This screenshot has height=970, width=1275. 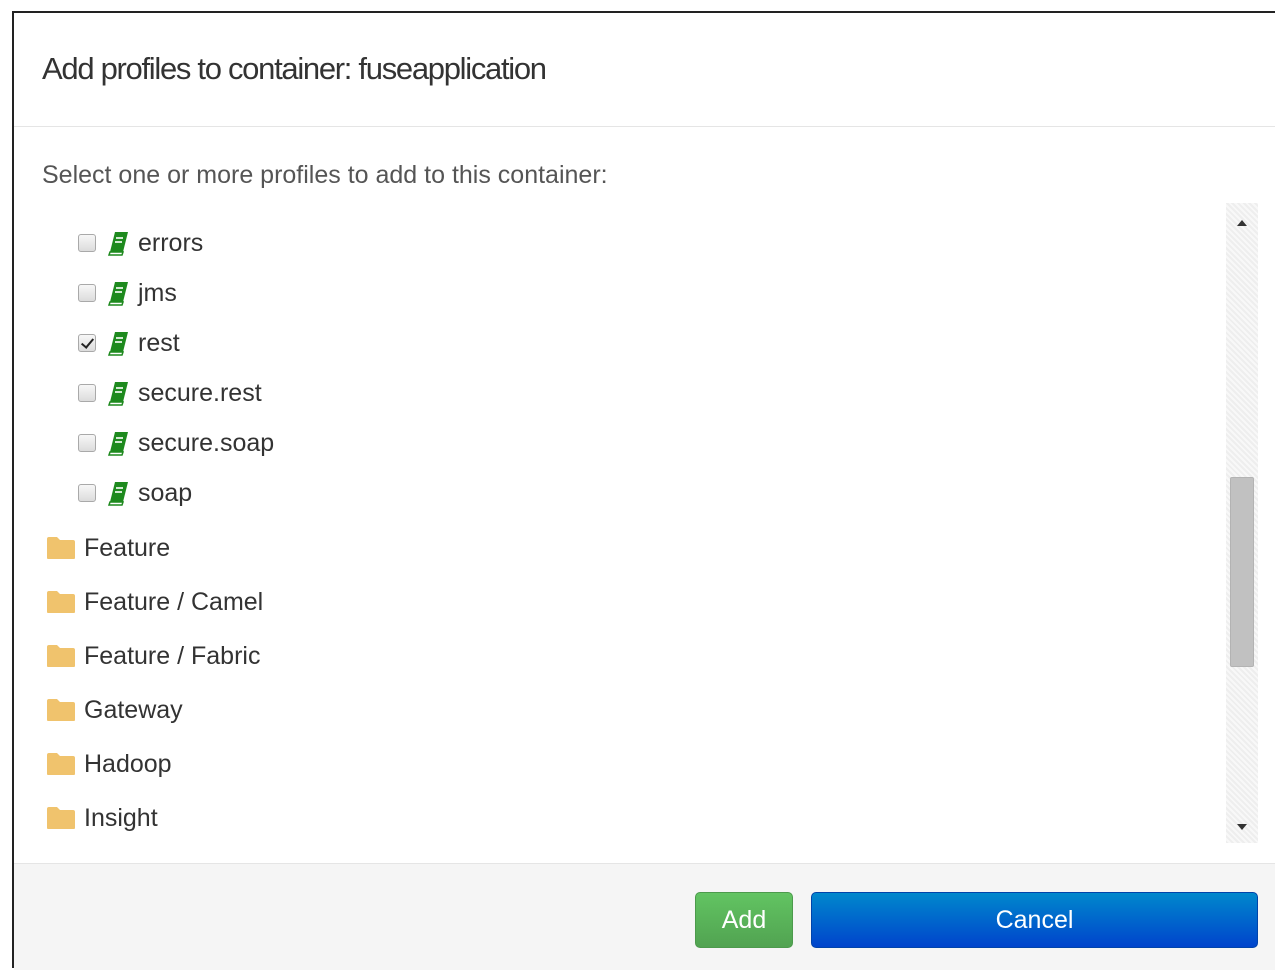 I want to click on profile-item-secure-soap: secure.soap, so click(x=176, y=443).